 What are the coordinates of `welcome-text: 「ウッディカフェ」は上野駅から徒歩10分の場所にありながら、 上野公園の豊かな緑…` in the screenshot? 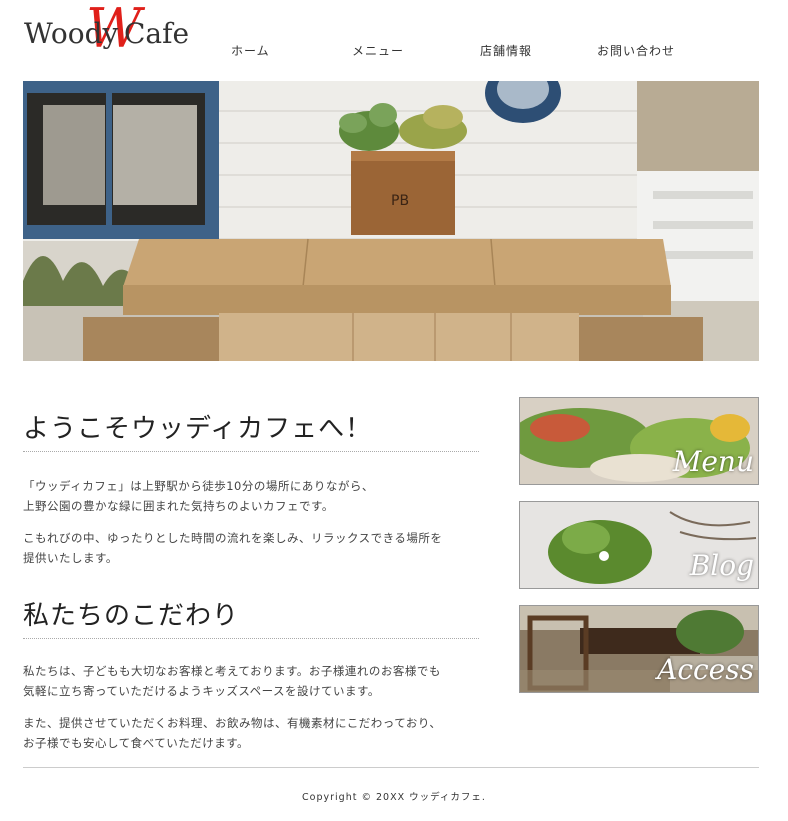 It's located at (251, 522).